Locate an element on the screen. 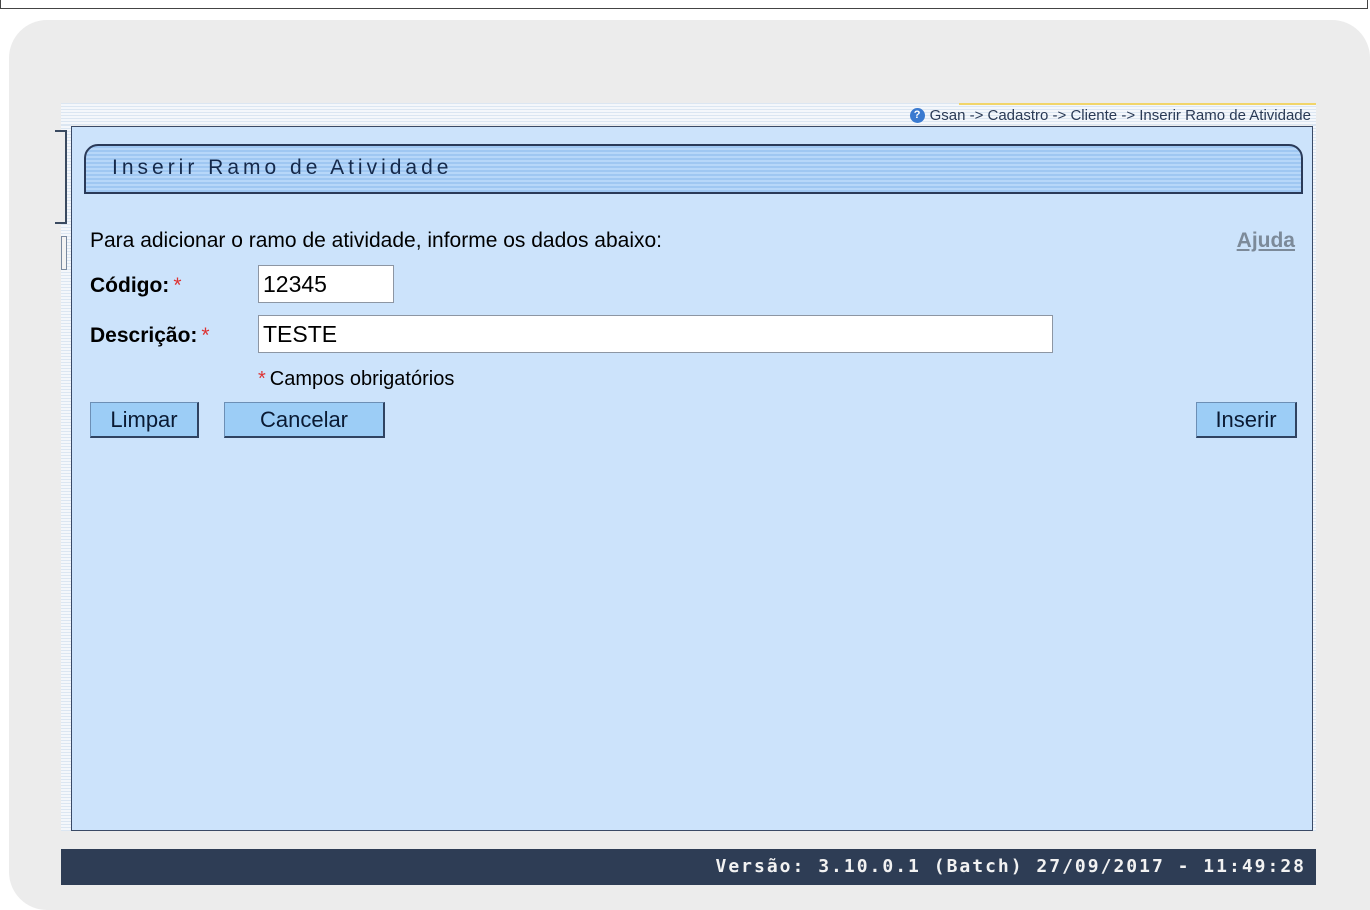 The image size is (1370, 910). page-title: Inserir Ramo de Atividade is located at coordinates (282, 167).